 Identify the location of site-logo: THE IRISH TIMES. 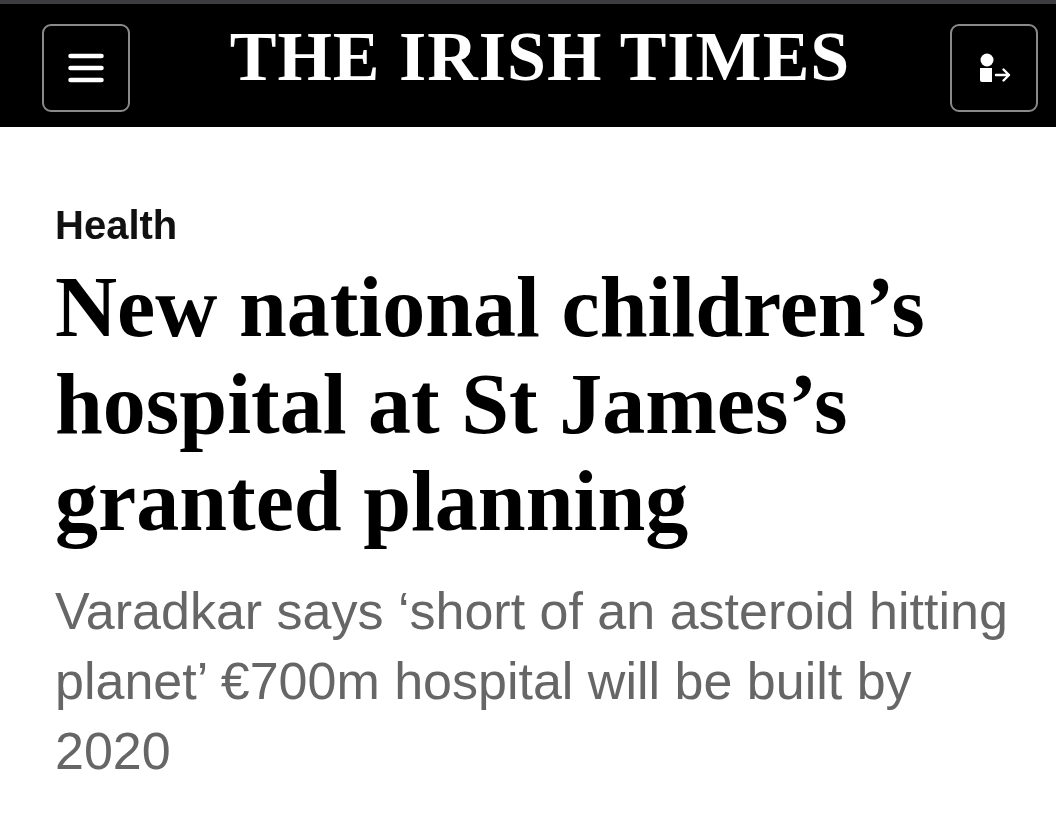
(540, 56).